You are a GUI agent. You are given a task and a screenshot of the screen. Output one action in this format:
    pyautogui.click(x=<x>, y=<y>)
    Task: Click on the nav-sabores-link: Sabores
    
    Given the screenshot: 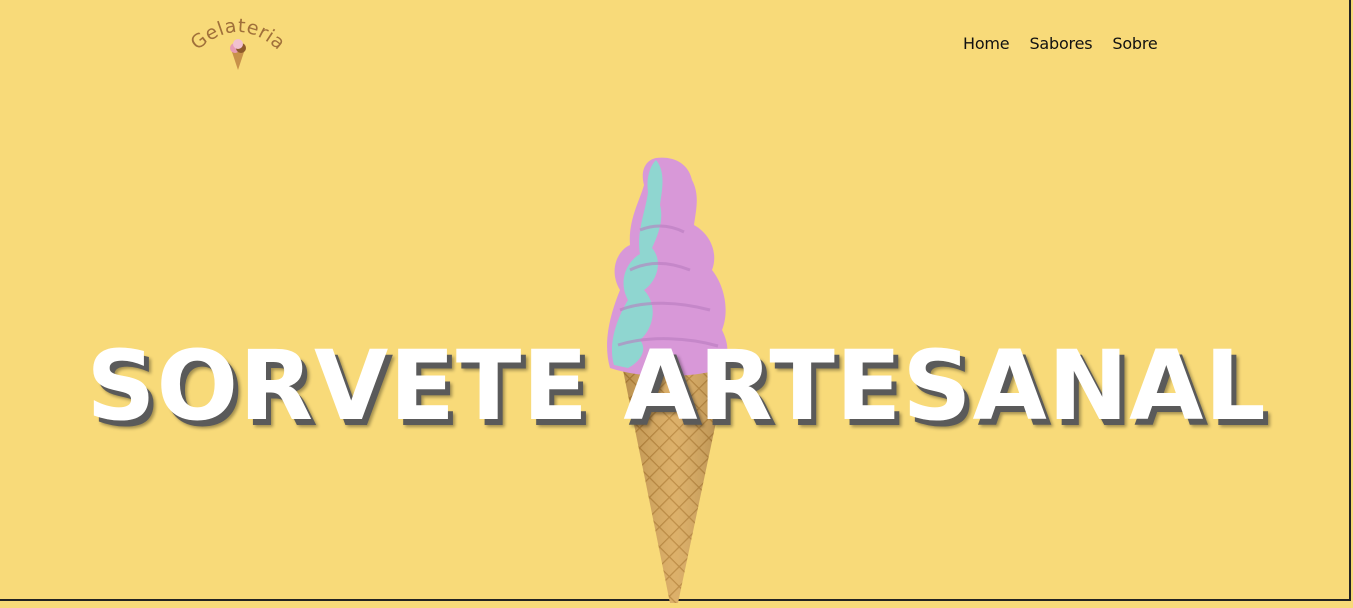 What is the action you would take?
    pyautogui.click(x=1060, y=43)
    